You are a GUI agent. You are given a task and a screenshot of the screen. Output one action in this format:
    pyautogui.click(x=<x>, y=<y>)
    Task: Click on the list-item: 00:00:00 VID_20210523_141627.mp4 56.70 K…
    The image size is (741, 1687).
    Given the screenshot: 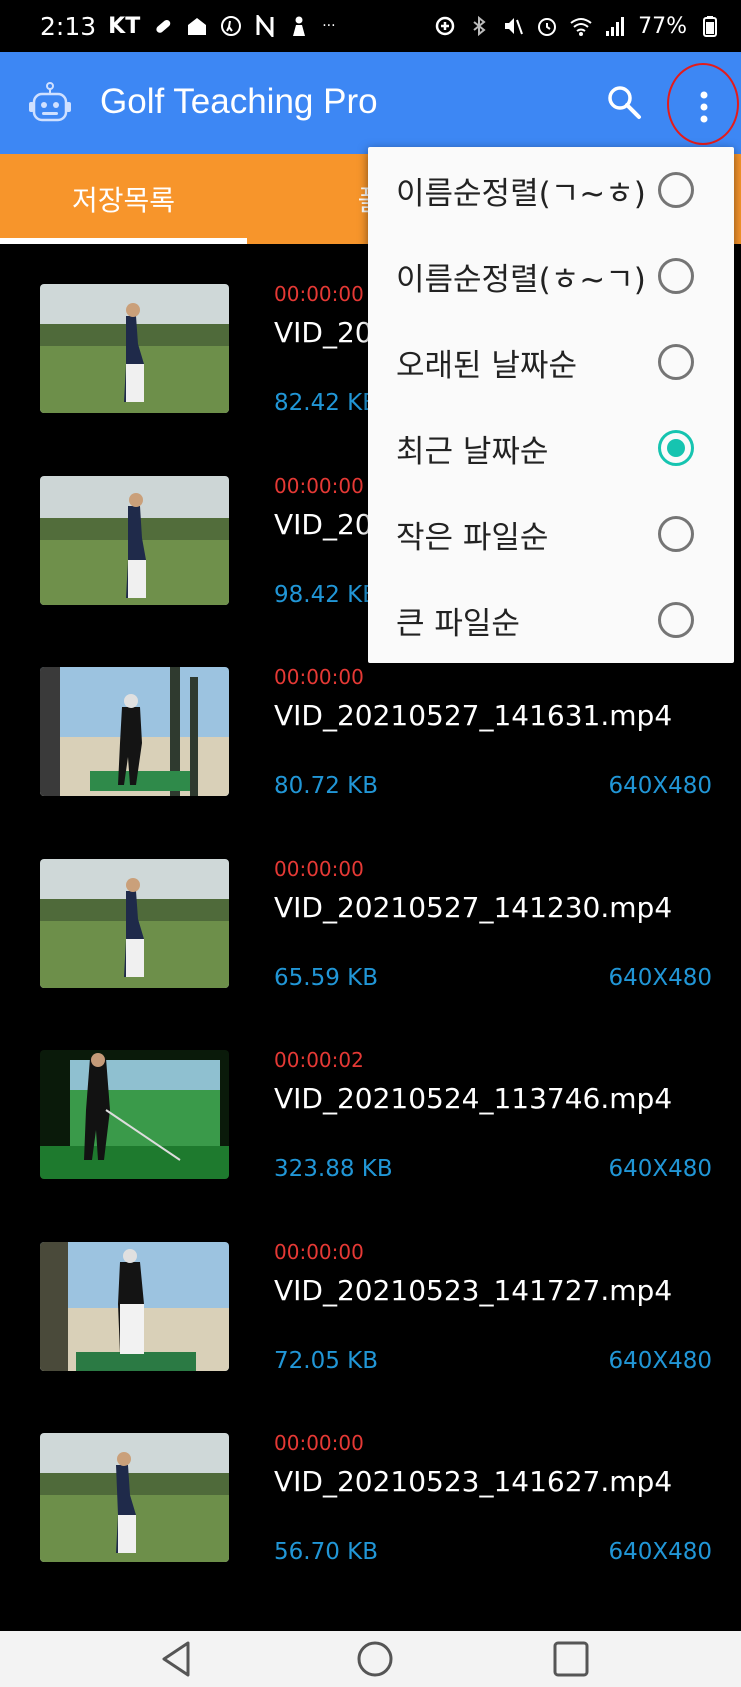 What is the action you would take?
    pyautogui.click(x=370, y=1489)
    